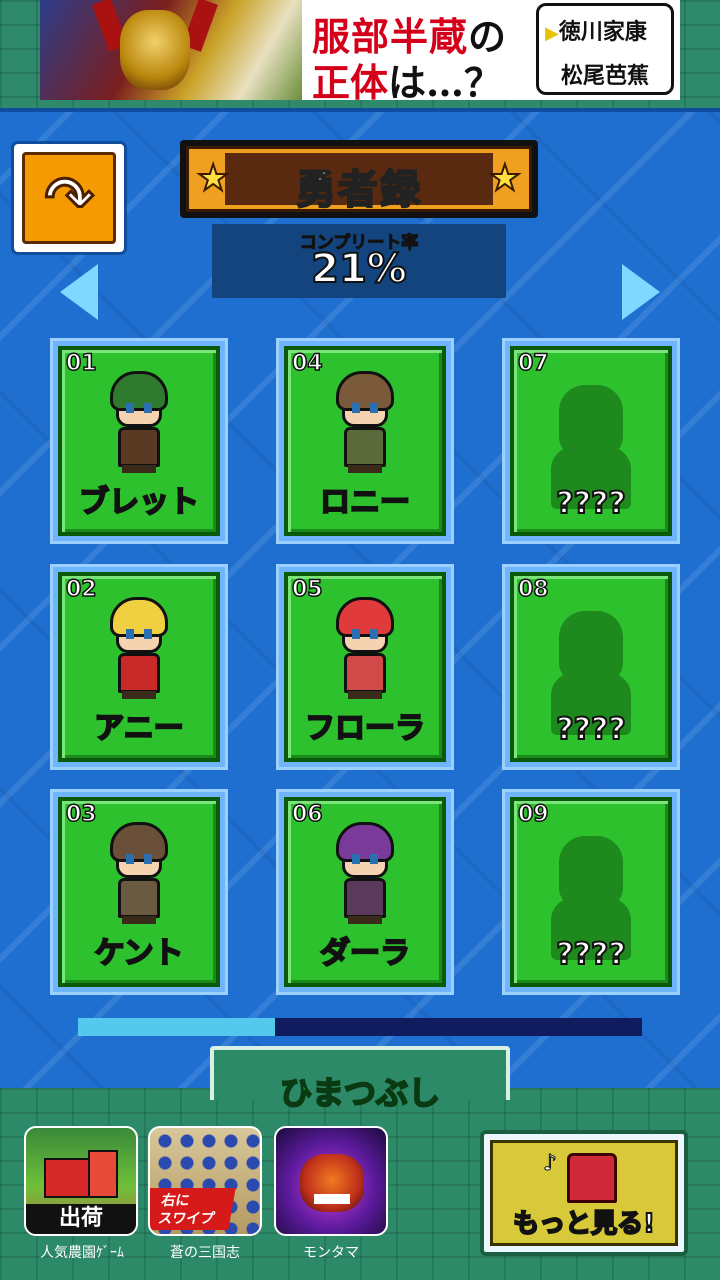  What do you see at coordinates (82, 1252) in the screenshot?
I see `app-label-farm: 人気農園ｹﾞｰﾑ` at bounding box center [82, 1252].